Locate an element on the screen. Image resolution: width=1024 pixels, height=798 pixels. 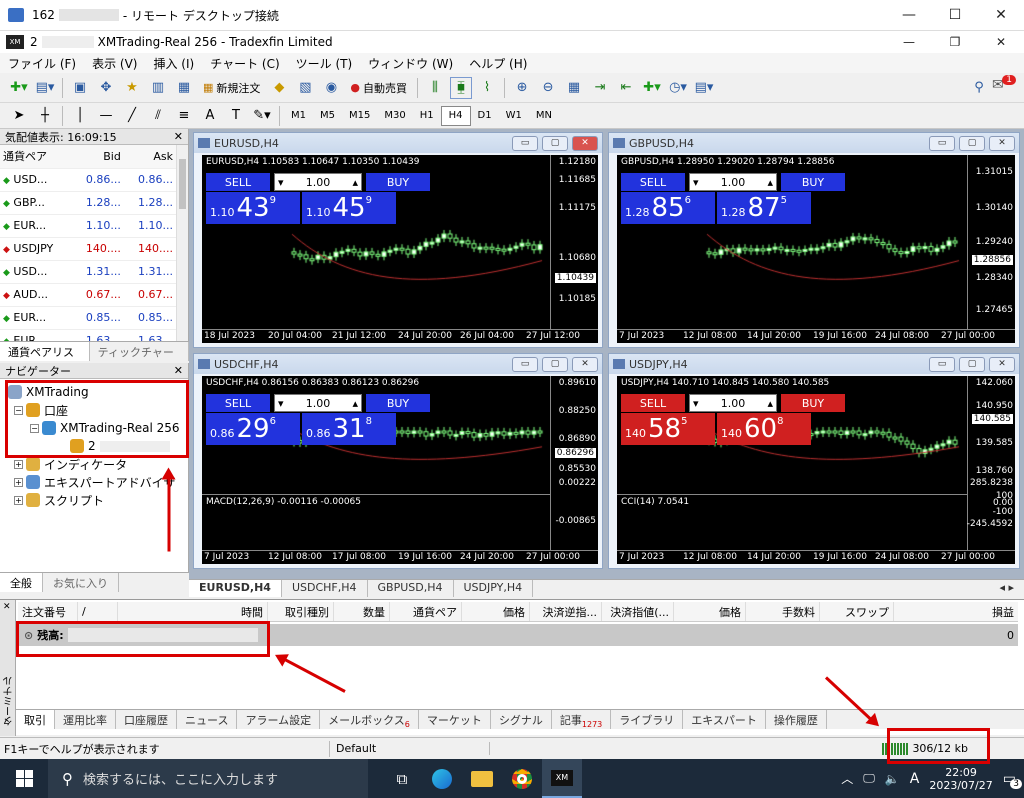
tab-experts: エキスパート is located at coordinates (724, 719).